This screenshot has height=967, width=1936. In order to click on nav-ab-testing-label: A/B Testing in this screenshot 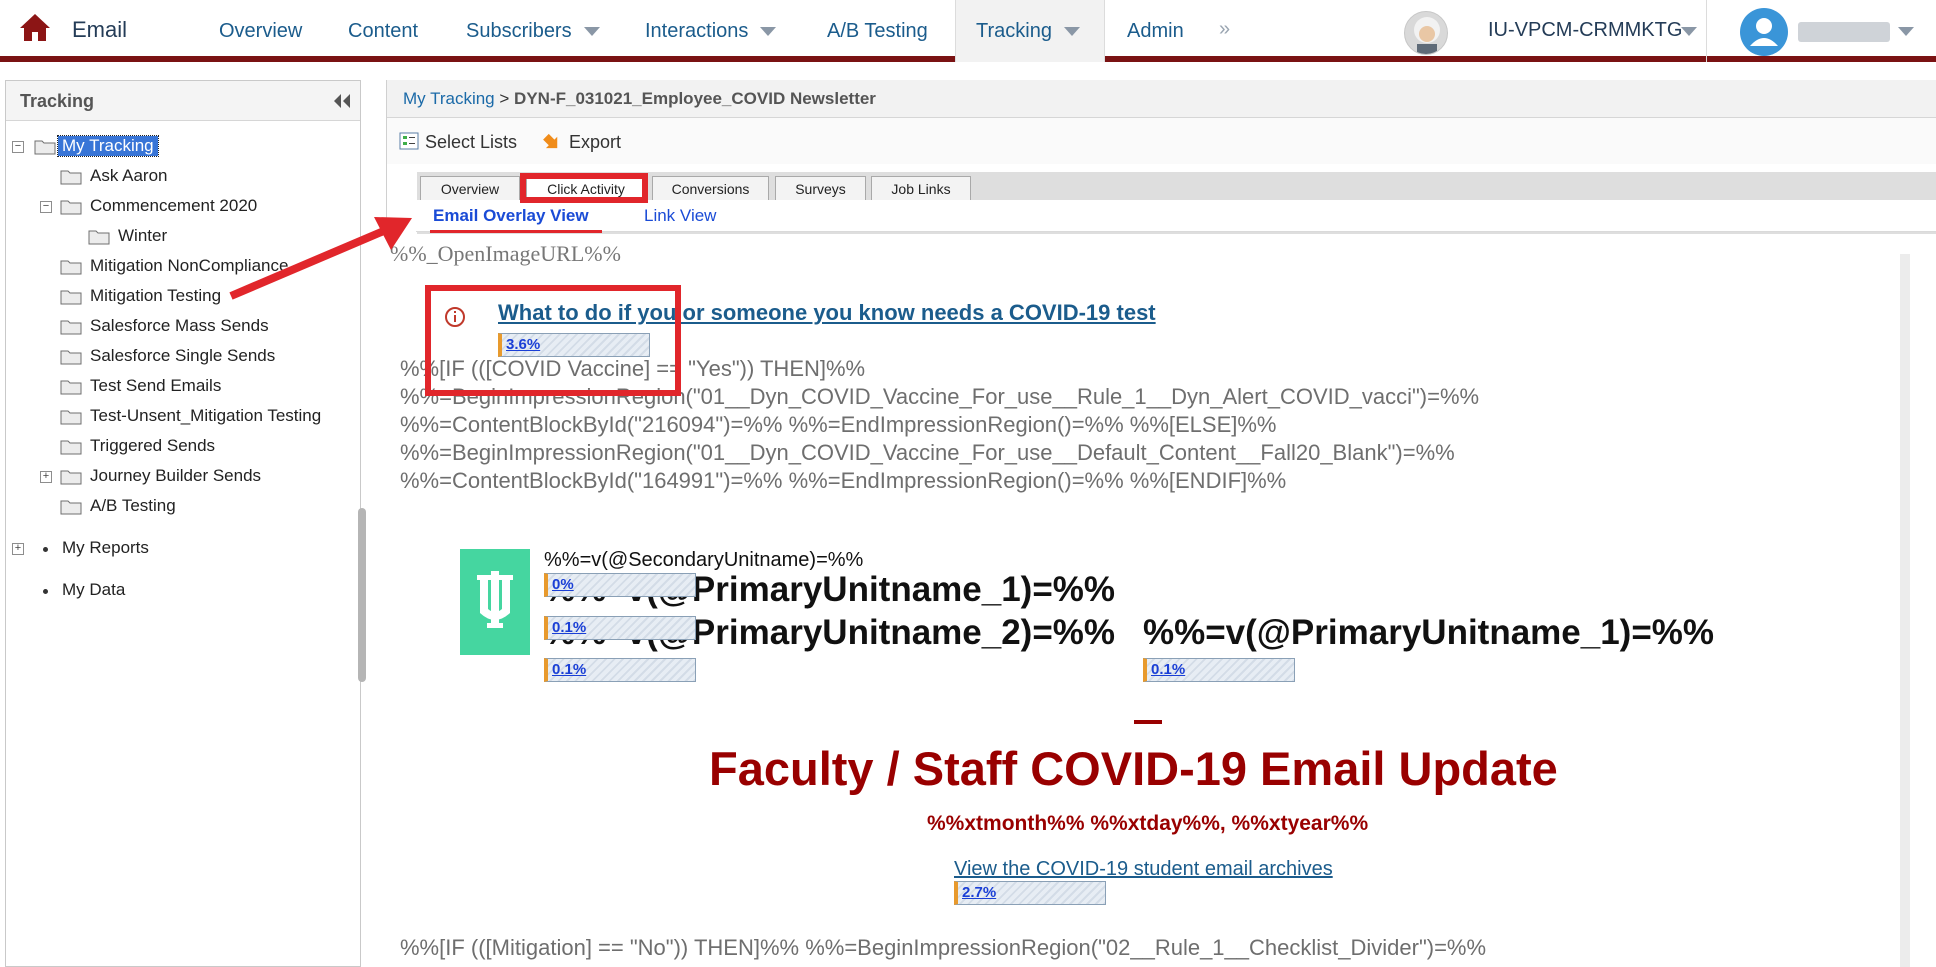, I will do `click(877, 31)`.